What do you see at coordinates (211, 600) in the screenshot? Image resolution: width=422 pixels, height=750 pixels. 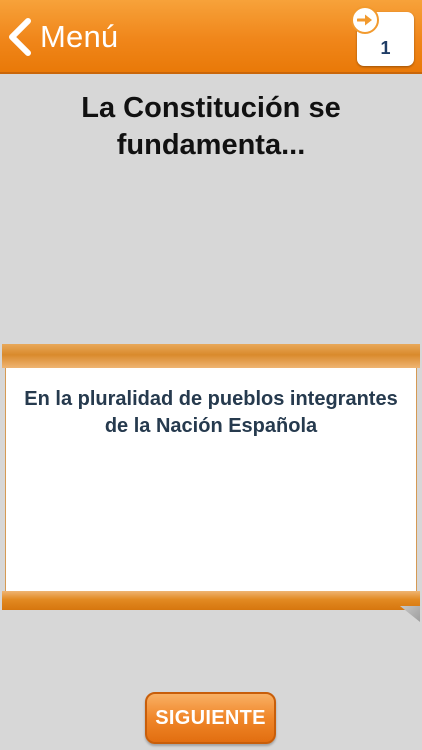 I see `card-bottom-edge` at bounding box center [211, 600].